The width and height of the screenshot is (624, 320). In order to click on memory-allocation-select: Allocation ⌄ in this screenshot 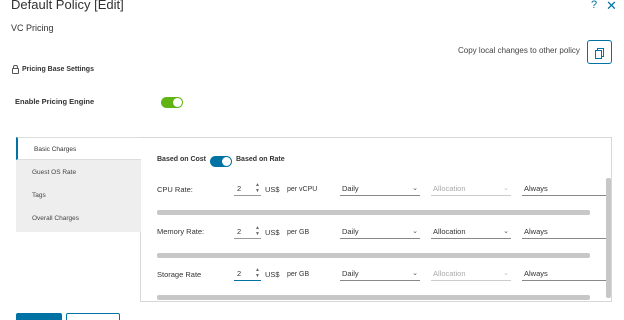, I will do `click(471, 232)`.